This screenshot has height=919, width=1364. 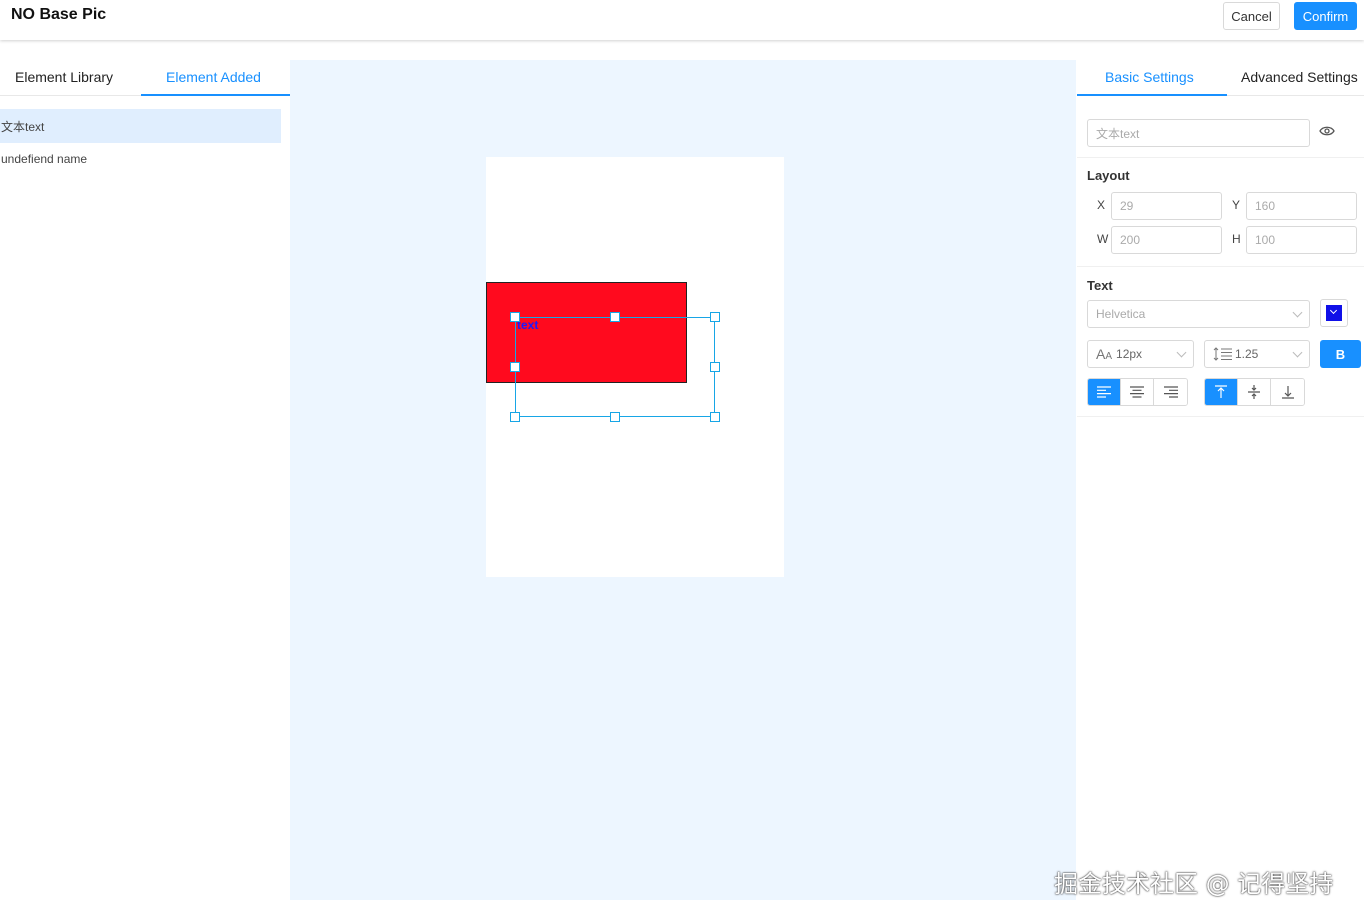 What do you see at coordinates (1108, 175) in the screenshot?
I see `layout-section-title: Layout` at bounding box center [1108, 175].